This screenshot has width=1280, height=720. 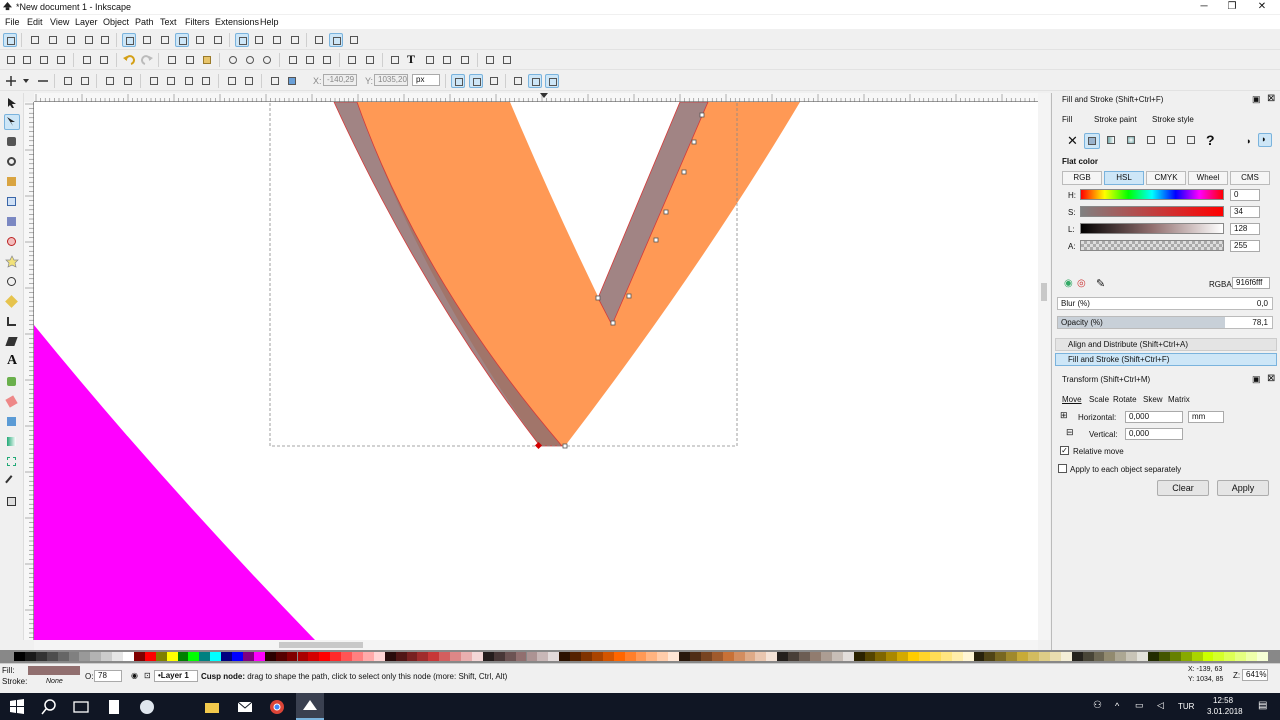 I want to click on transform-tab-matrix: Matrix, so click(x=1179, y=399).